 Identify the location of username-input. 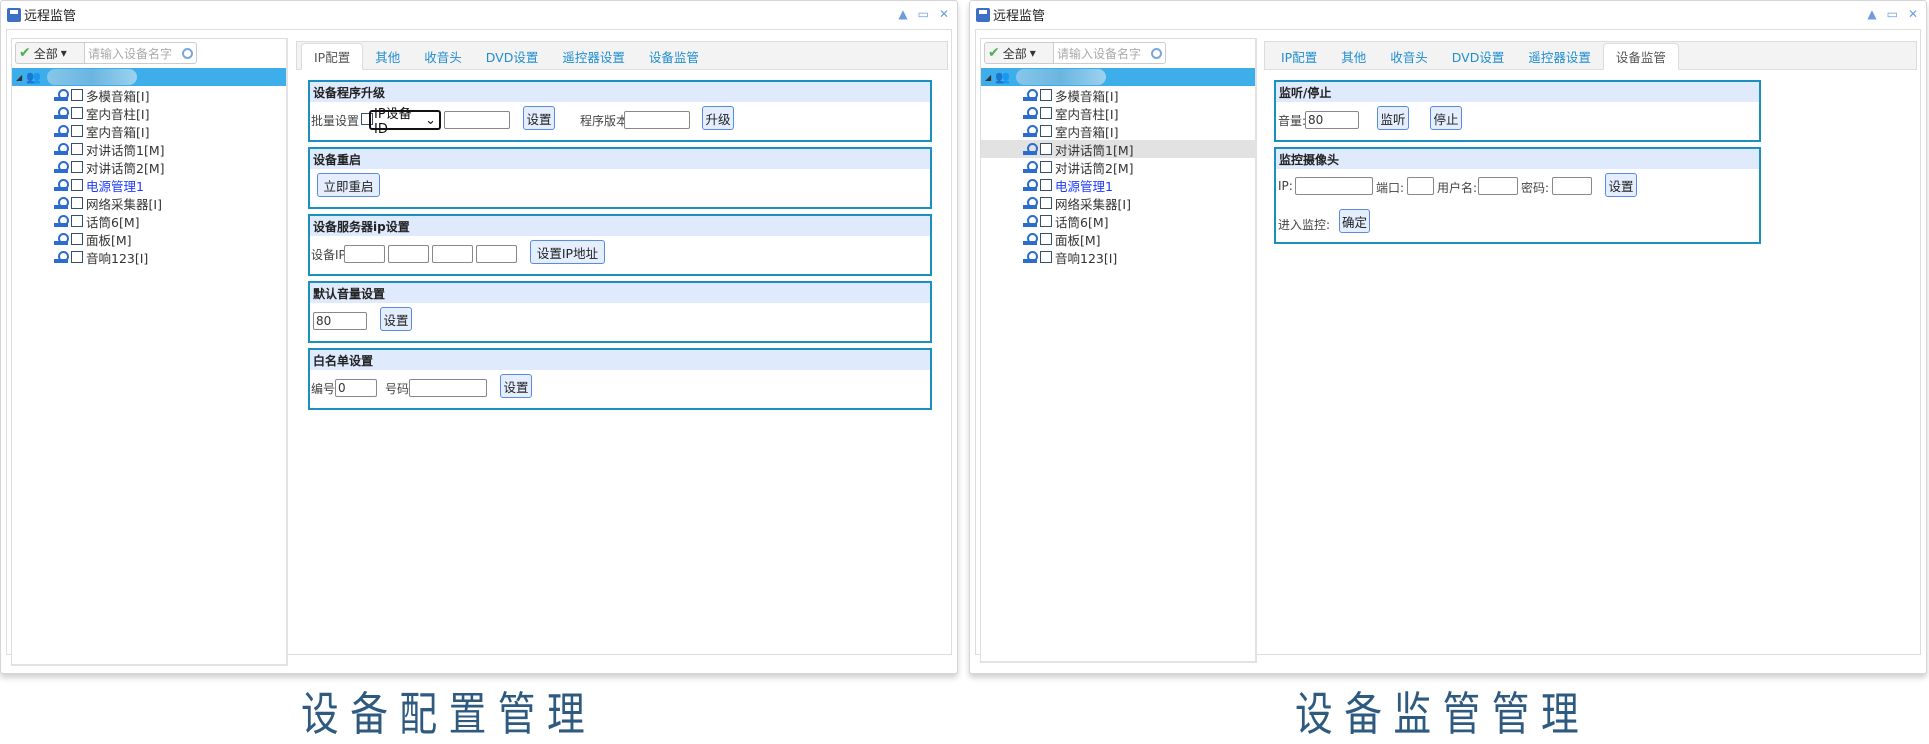
(1498, 186).